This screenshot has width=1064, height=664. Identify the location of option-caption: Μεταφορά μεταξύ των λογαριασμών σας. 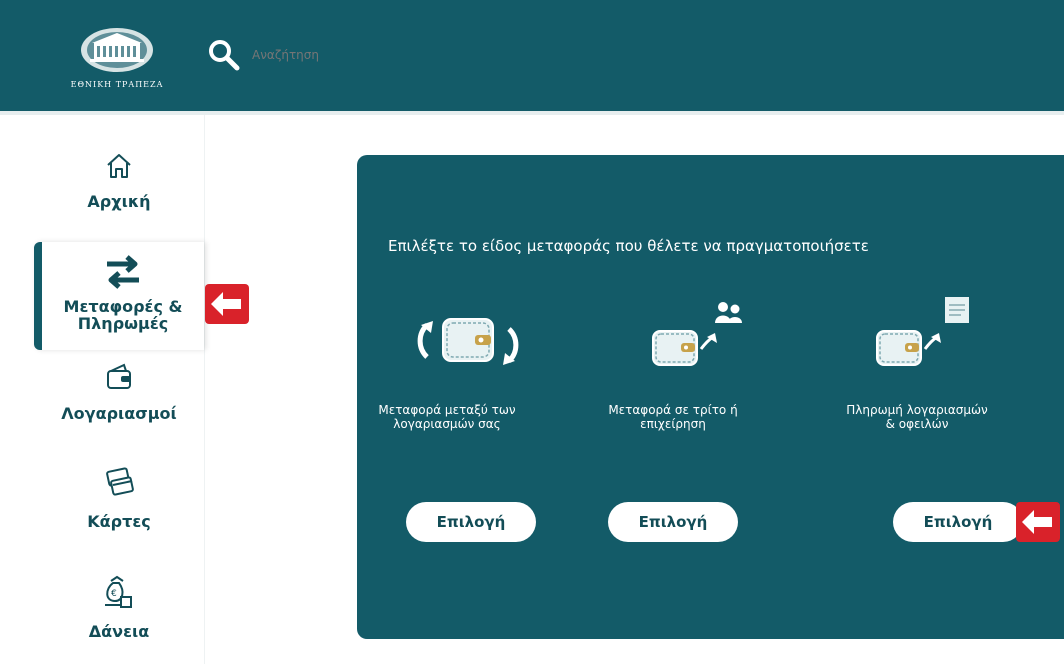
(447, 417).